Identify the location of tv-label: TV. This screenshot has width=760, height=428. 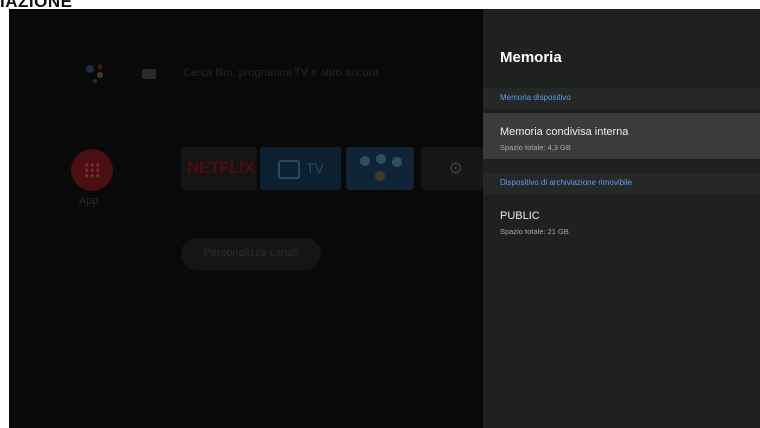
(315, 168).